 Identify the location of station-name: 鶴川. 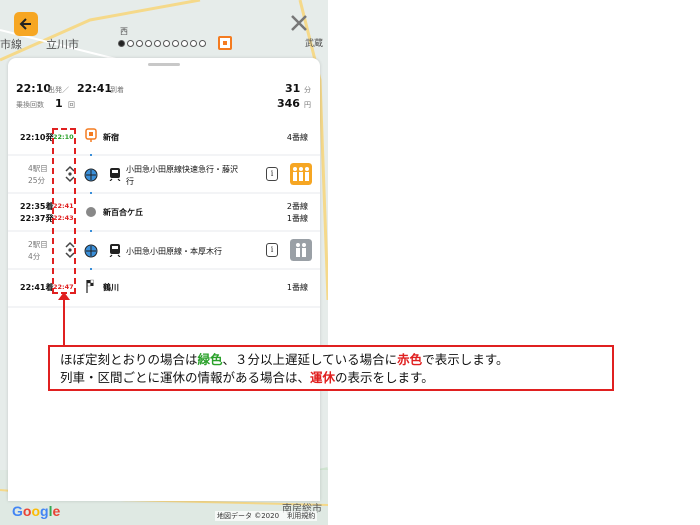
(111, 287).